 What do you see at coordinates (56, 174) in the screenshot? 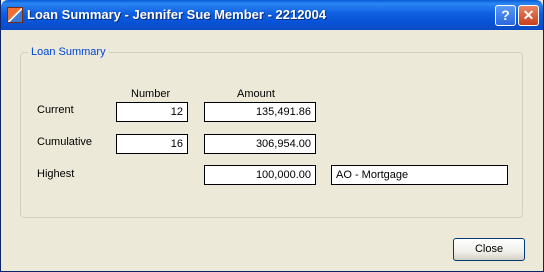
I see `row-label-highest: Highest` at bounding box center [56, 174].